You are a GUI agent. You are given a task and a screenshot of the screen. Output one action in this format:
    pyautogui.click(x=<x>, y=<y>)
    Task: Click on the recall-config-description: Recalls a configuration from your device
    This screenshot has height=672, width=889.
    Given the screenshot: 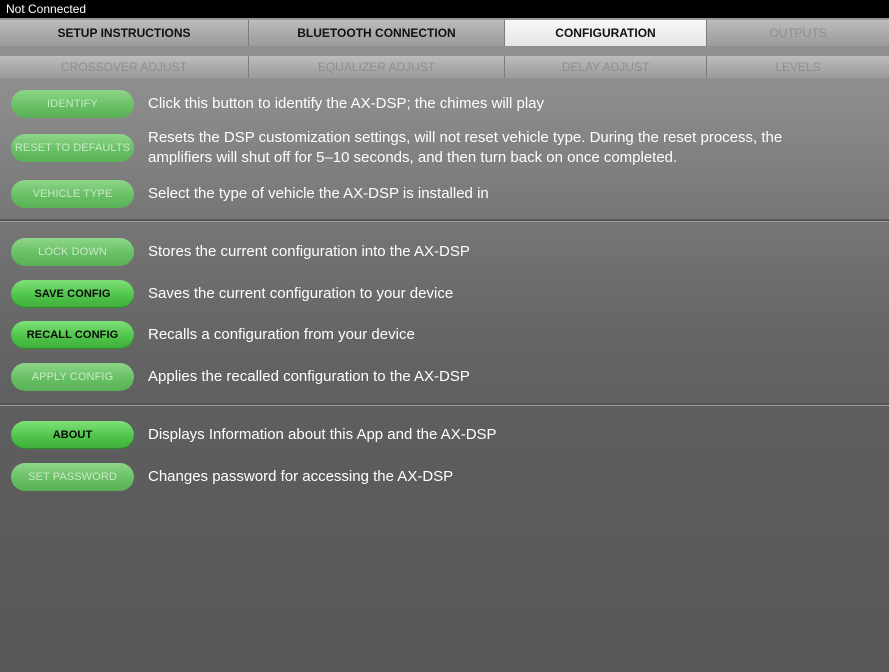 What is the action you would take?
    pyautogui.click(x=281, y=334)
    